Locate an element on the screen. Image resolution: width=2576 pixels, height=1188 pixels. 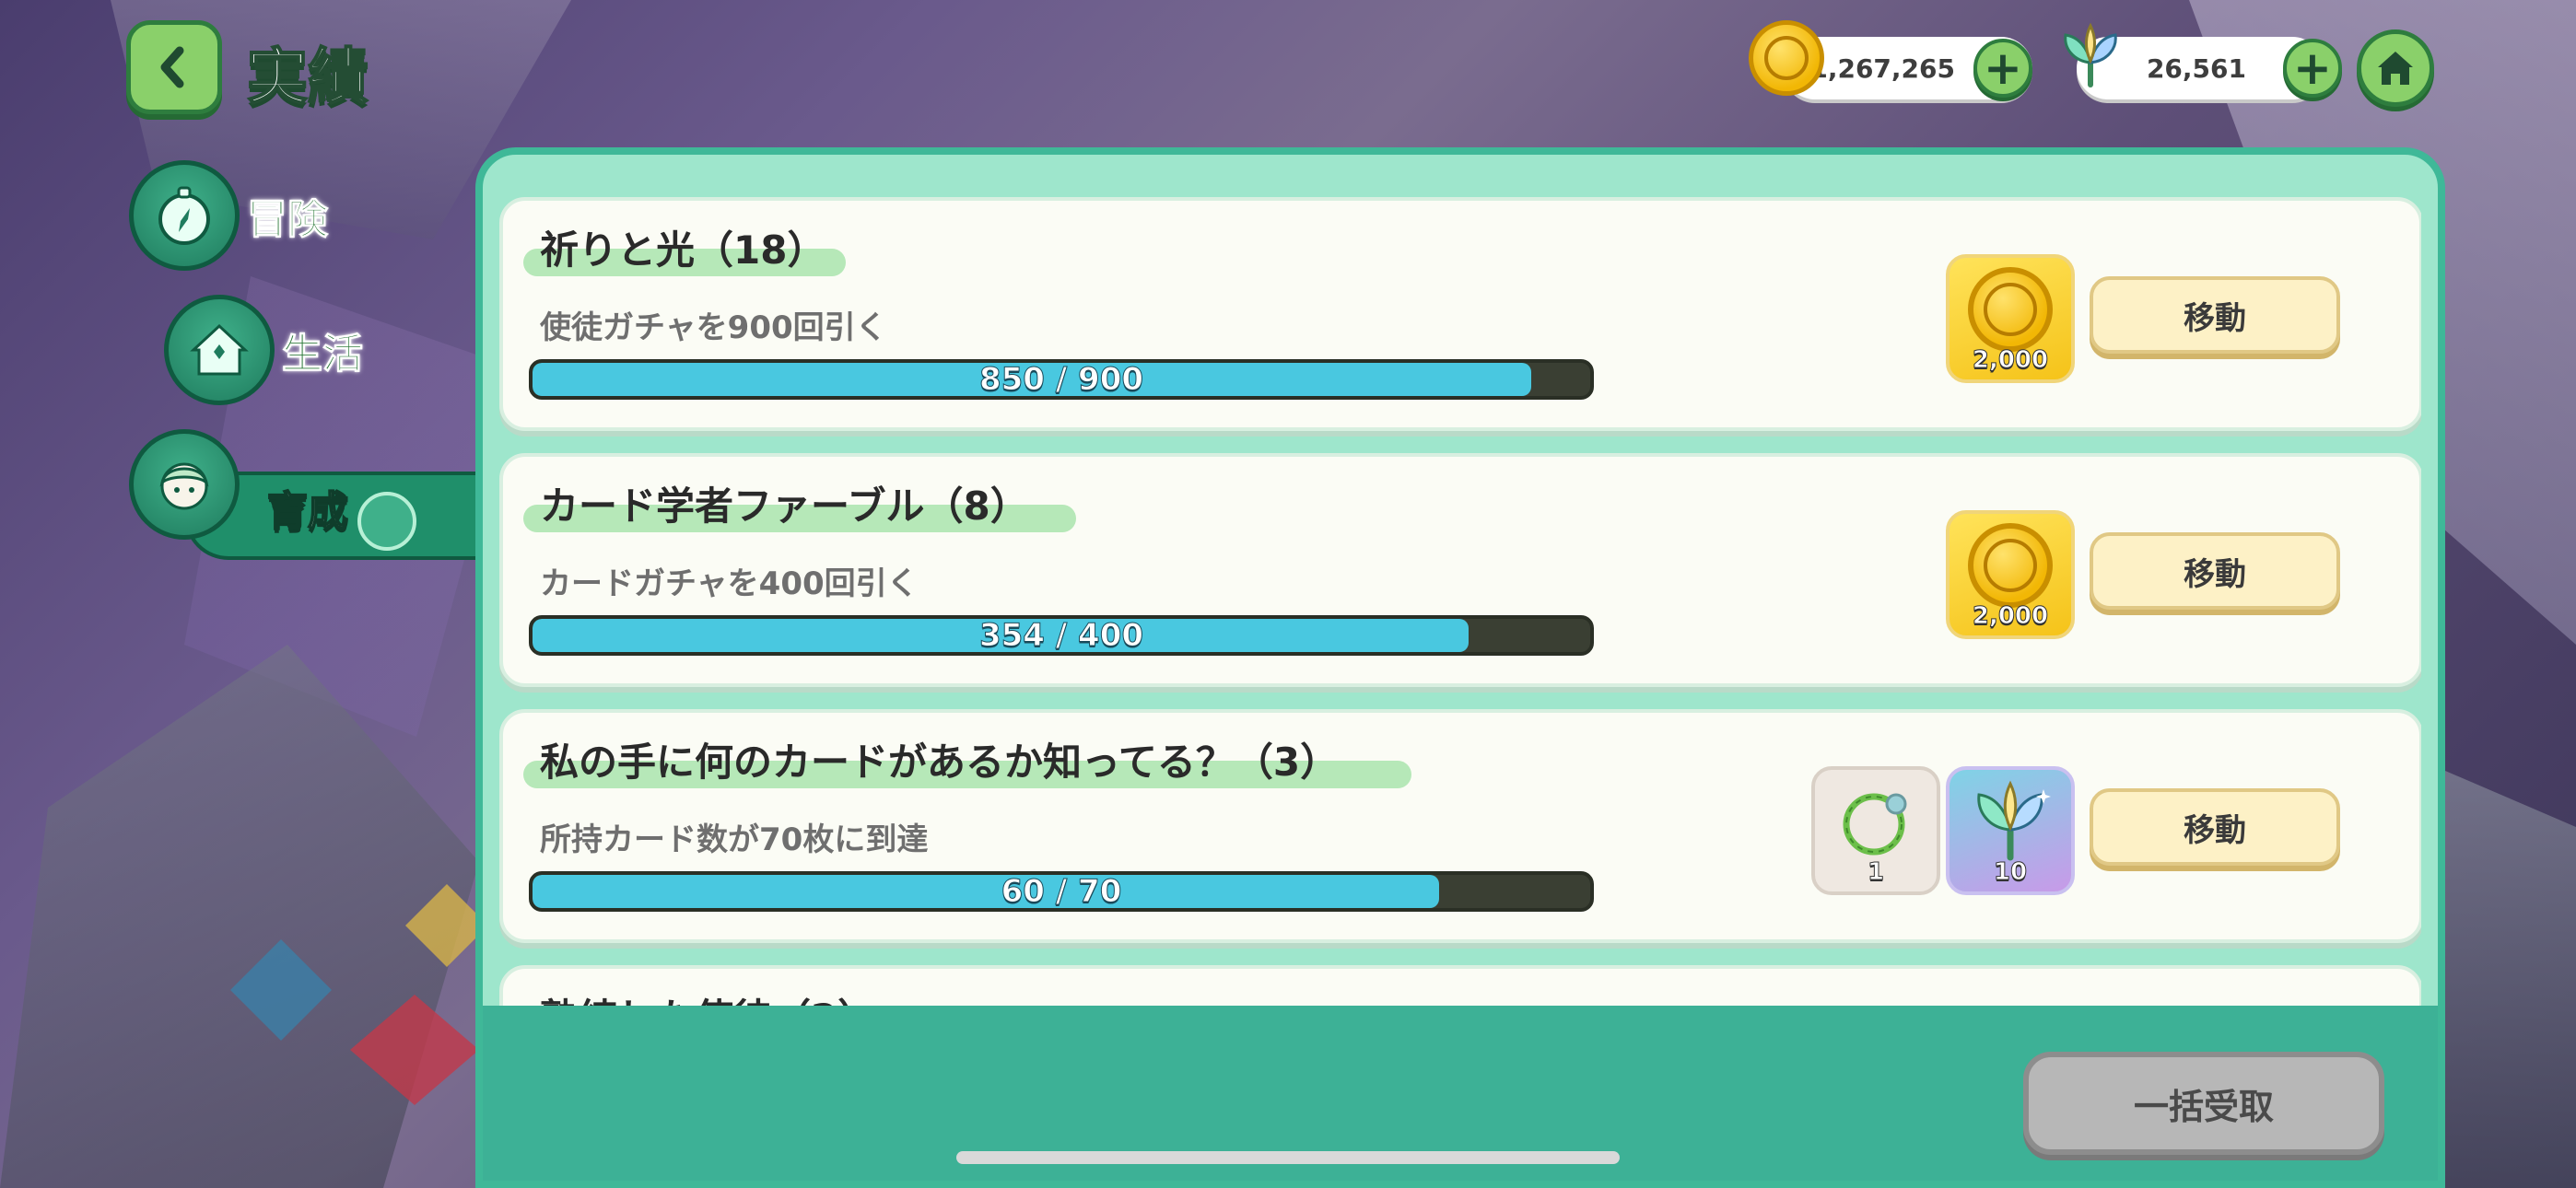
nav-training-label: 育成 is located at coordinates (307, 511).